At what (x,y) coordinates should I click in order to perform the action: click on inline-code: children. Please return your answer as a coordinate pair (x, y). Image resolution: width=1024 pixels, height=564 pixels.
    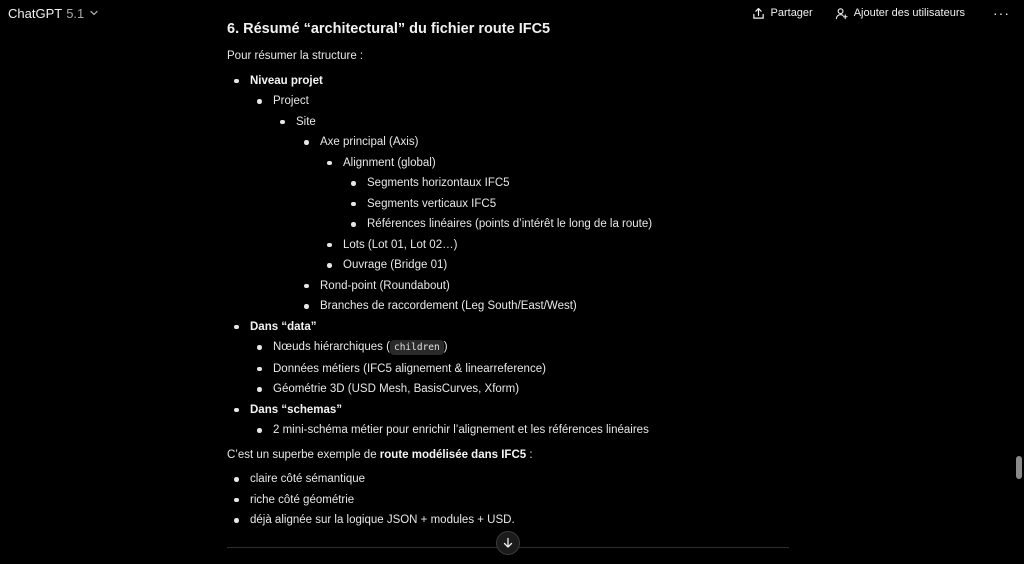
    Looking at the image, I should click on (416, 347).